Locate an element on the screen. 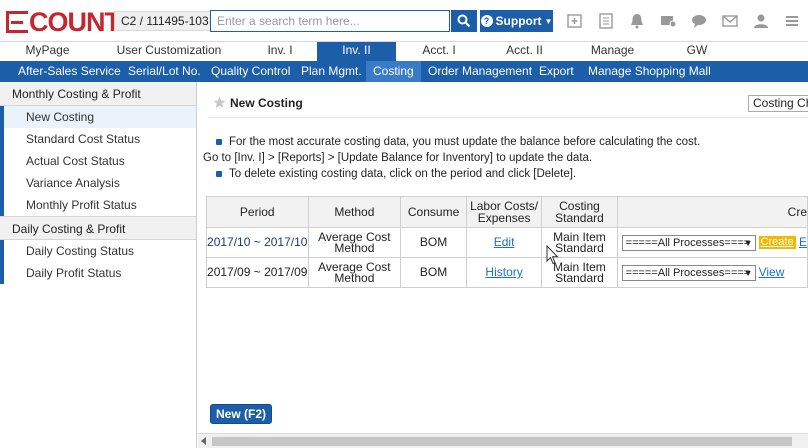  horizontal-scrollbar is located at coordinates (503, 440).